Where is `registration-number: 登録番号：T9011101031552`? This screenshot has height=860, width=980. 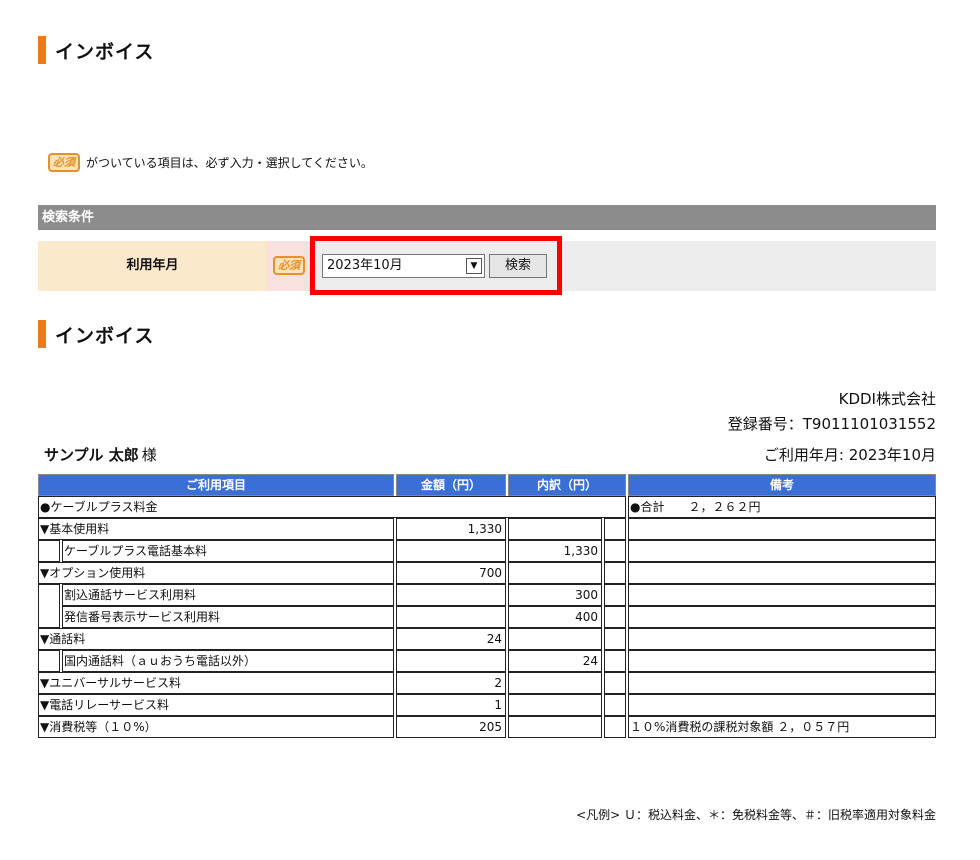 registration-number: 登録番号：T9011101031552 is located at coordinates (831, 424).